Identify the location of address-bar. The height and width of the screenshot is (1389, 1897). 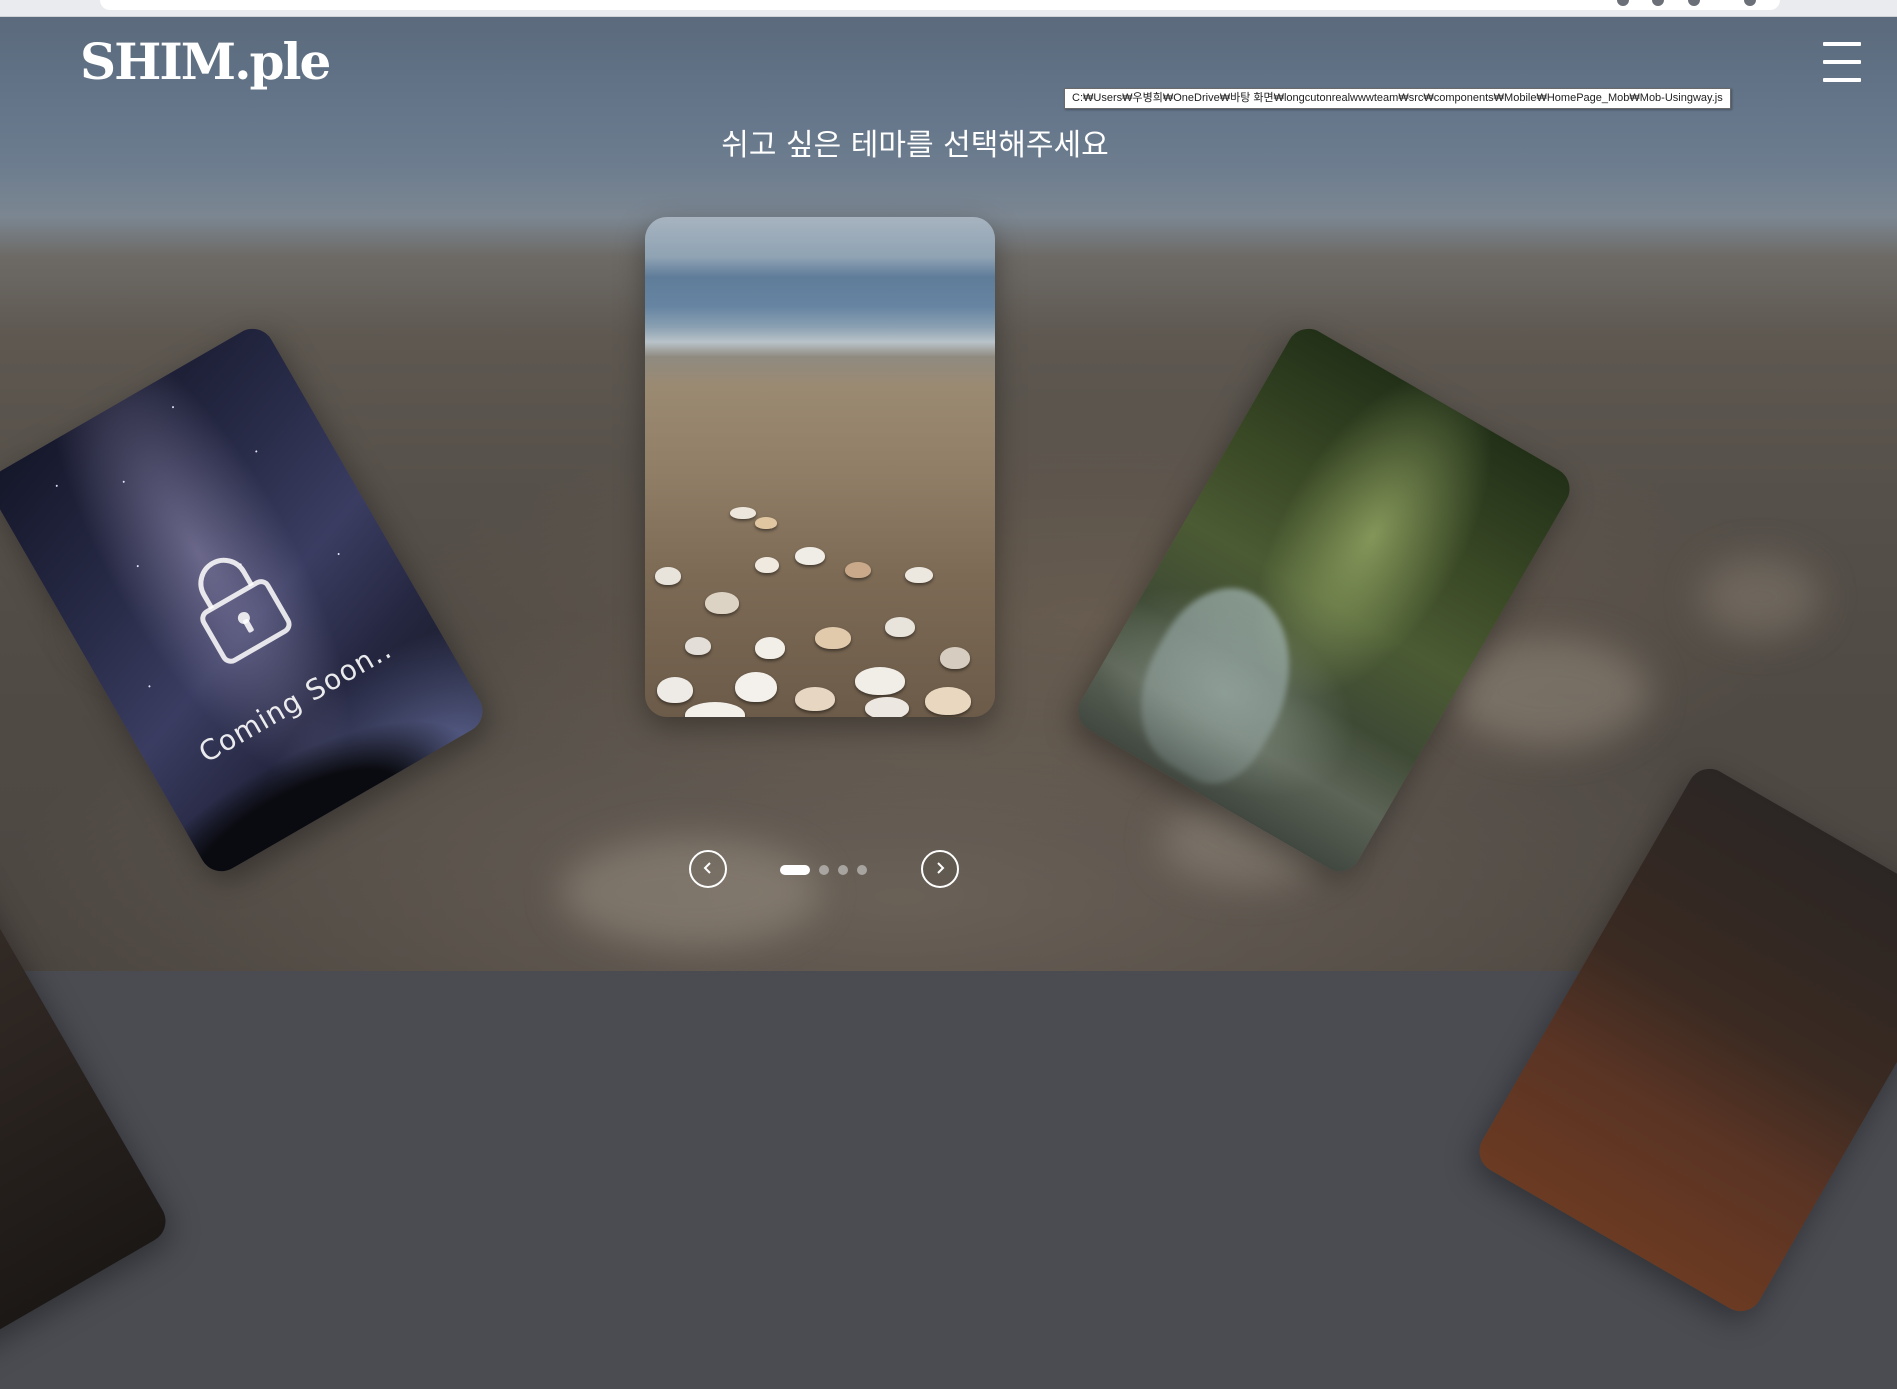
(940, 5).